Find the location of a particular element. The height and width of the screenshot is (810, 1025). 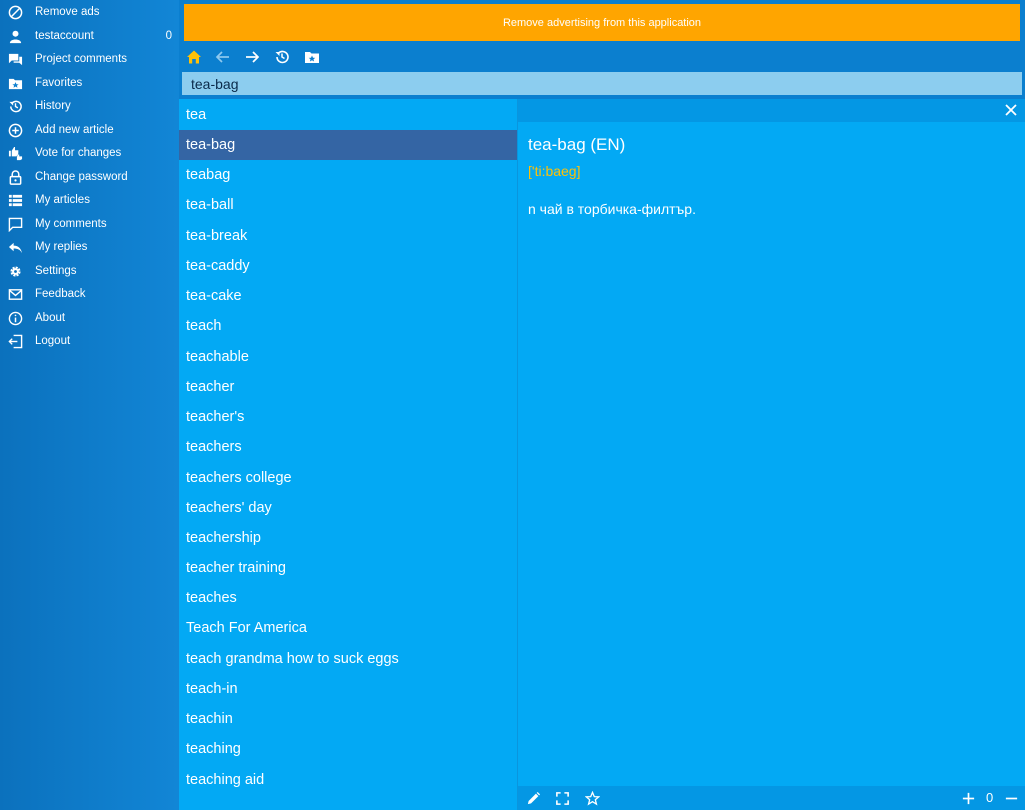

zoom-out-icon is located at coordinates (1011, 798).